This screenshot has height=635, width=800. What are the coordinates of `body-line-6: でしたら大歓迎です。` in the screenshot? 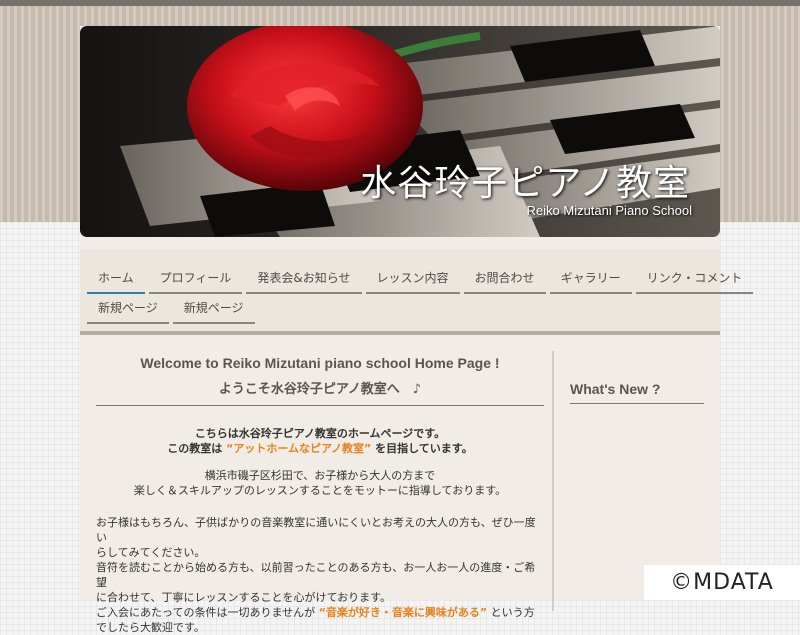 It's located at (150, 627).